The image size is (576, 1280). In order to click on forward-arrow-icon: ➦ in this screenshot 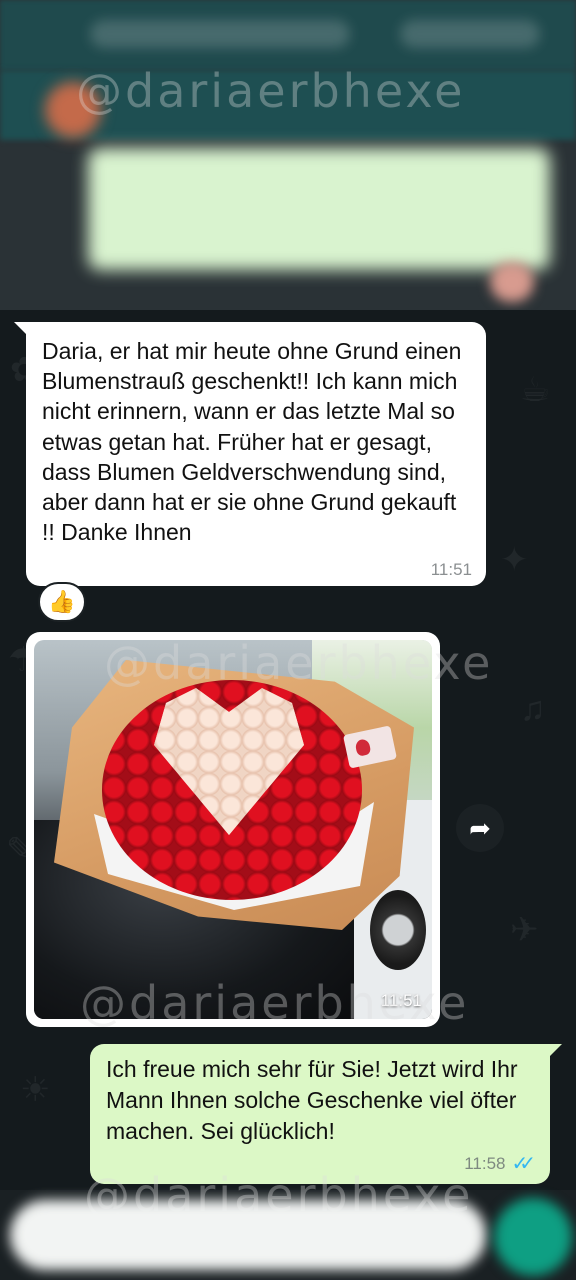, I will do `click(480, 827)`.